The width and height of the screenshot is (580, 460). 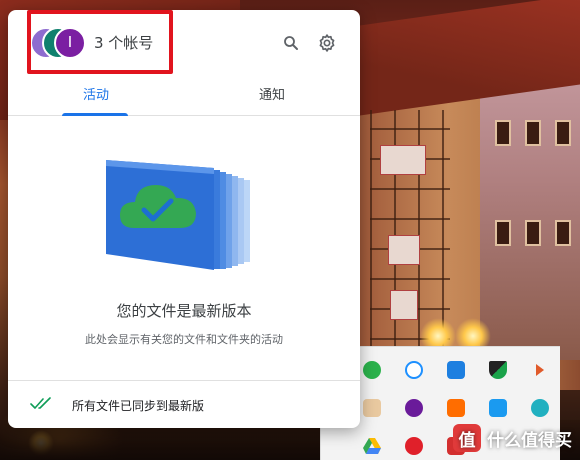 I want to click on v-icon, so click(x=414, y=408).